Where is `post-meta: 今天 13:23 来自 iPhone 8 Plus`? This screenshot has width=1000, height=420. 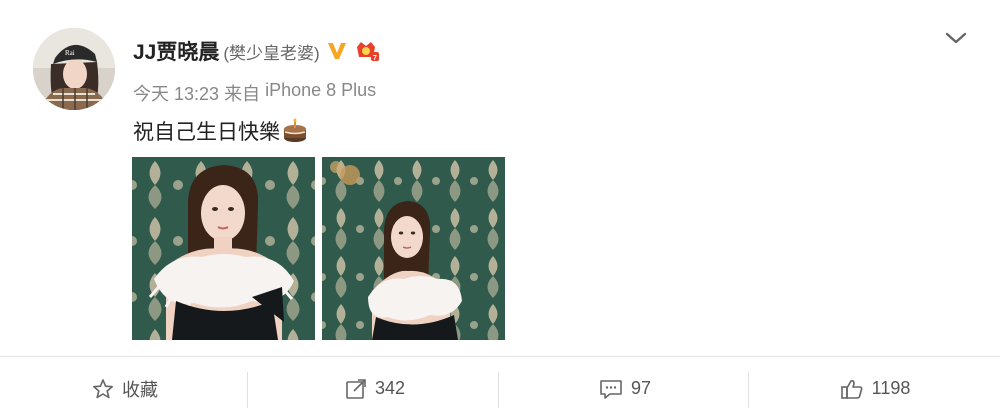 post-meta: 今天 13:23 来自 iPhone 8 Plus is located at coordinates (254, 93).